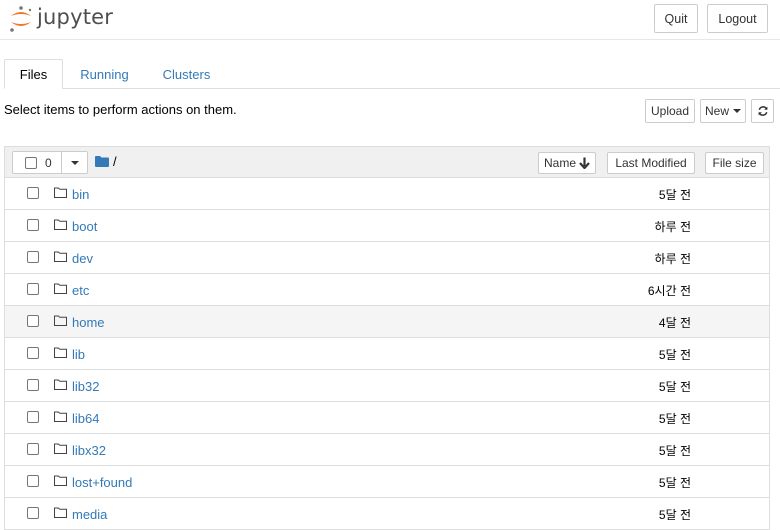 The width and height of the screenshot is (780, 530). I want to click on arrow-down-icon, so click(584, 163).